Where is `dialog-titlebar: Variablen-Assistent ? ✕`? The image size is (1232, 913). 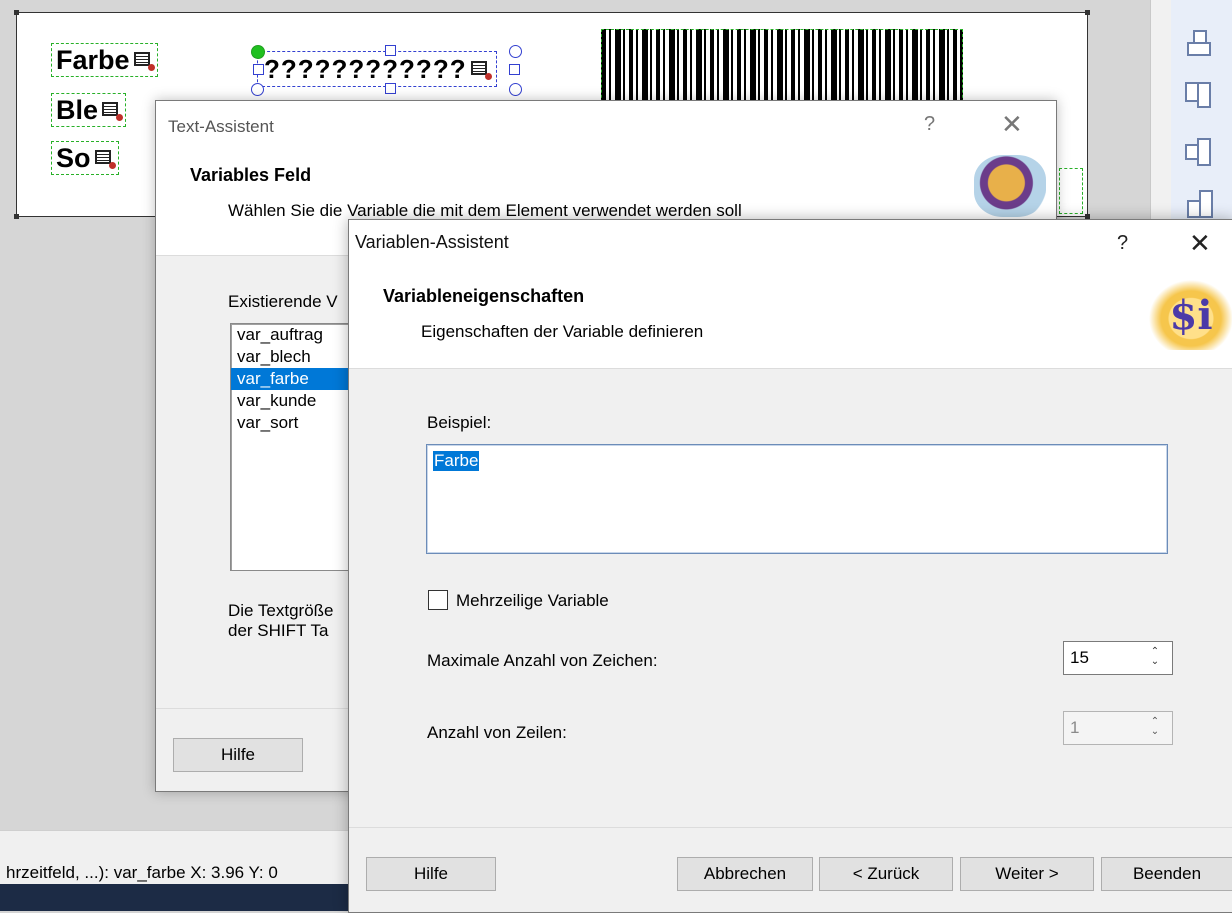
dialog-titlebar: Variablen-Assistent ? ✕ is located at coordinates (790, 242).